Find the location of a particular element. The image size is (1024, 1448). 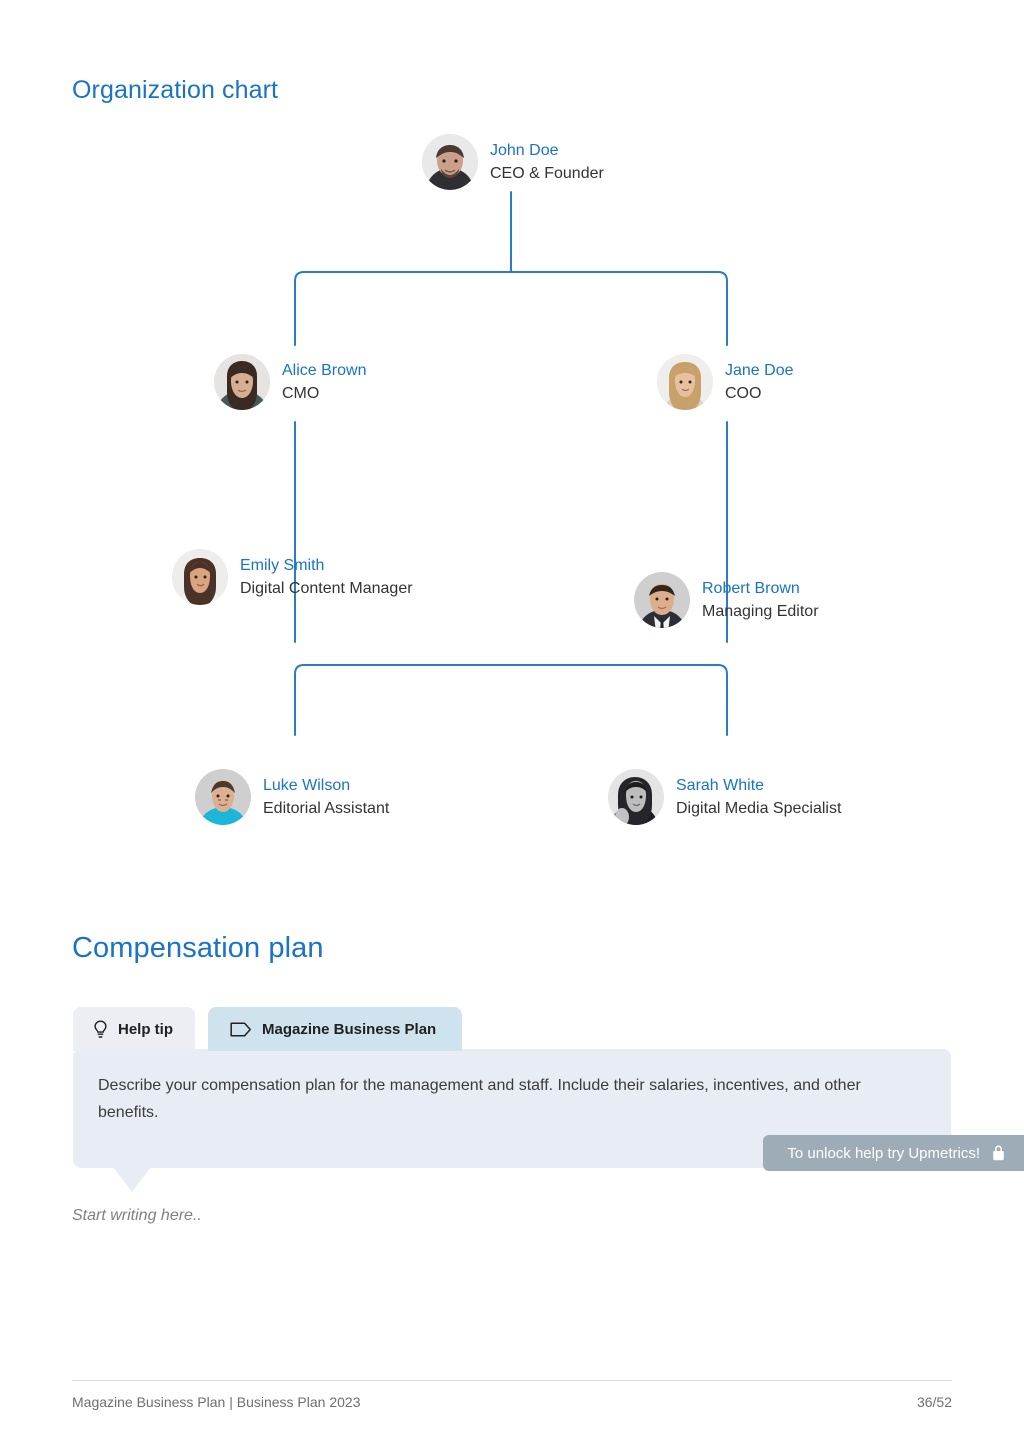

lightbulb-icon is located at coordinates (100, 1029).